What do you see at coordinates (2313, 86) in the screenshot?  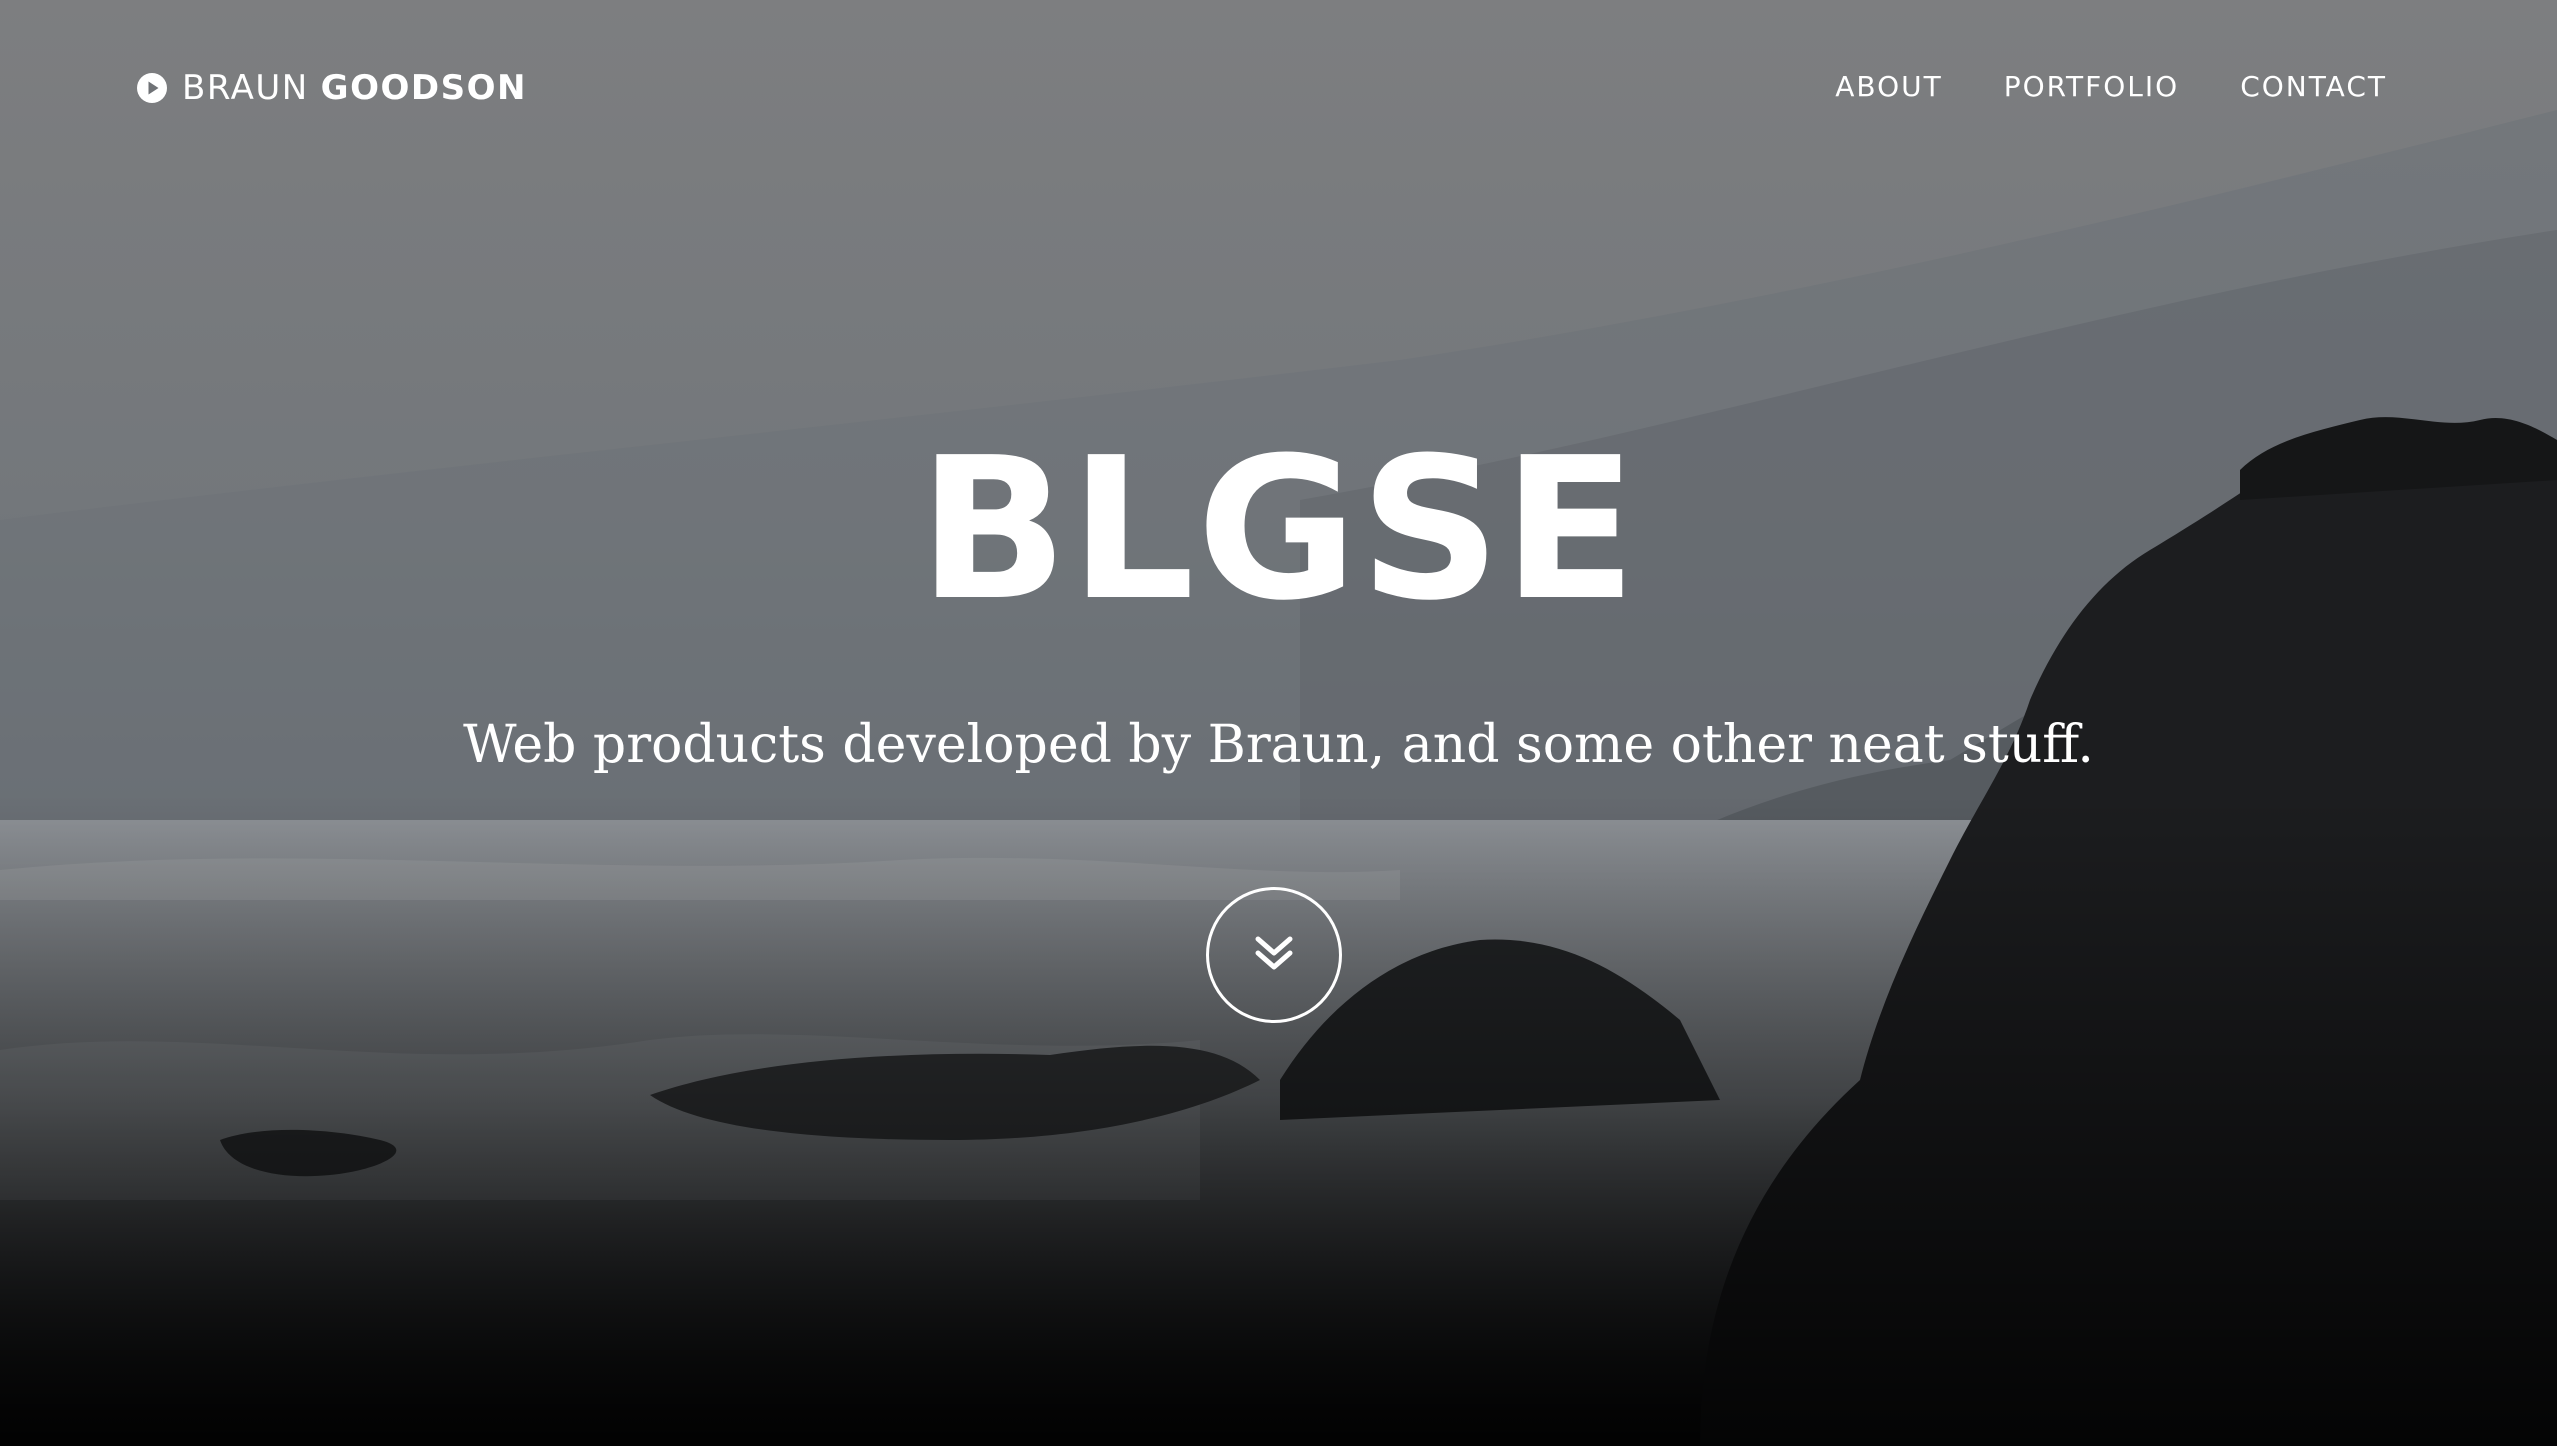 I see `nav-link-contact: CONTACT` at bounding box center [2313, 86].